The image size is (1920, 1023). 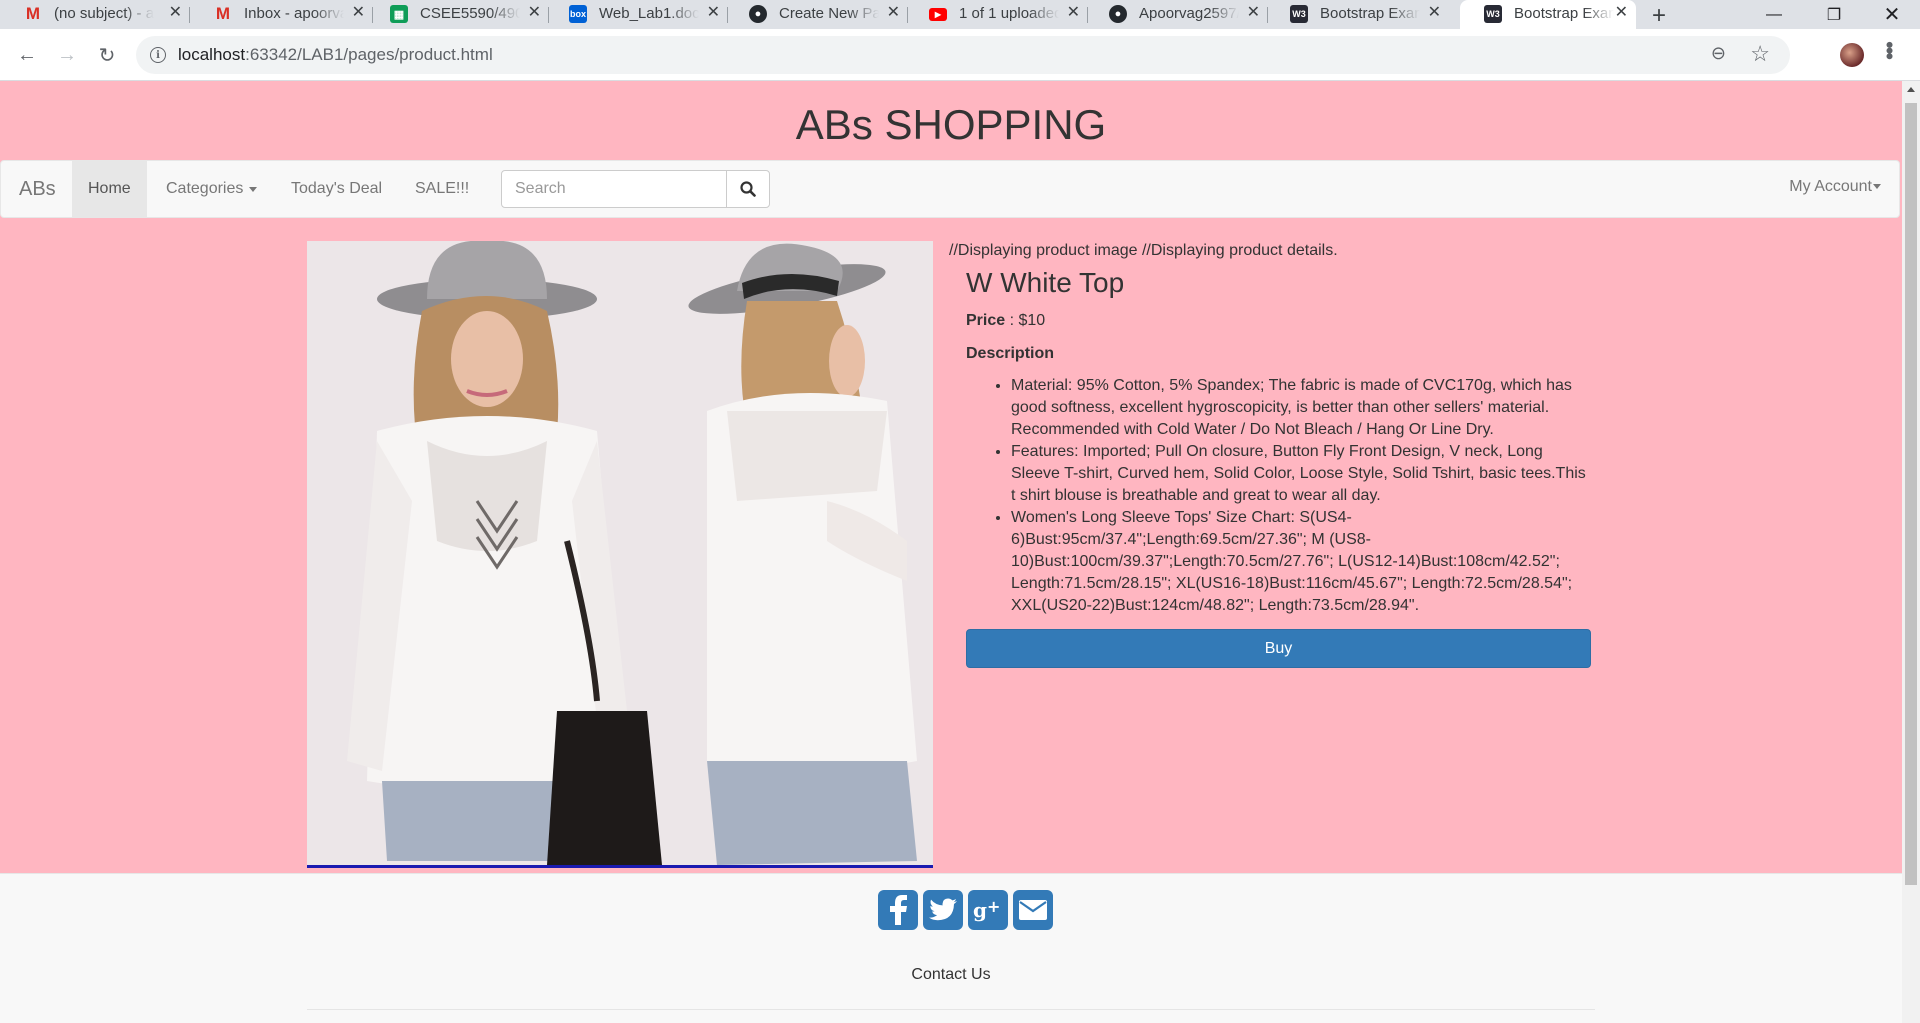 I want to click on tab-title: (no subject) - apoorvag, so click(x=104, y=13).